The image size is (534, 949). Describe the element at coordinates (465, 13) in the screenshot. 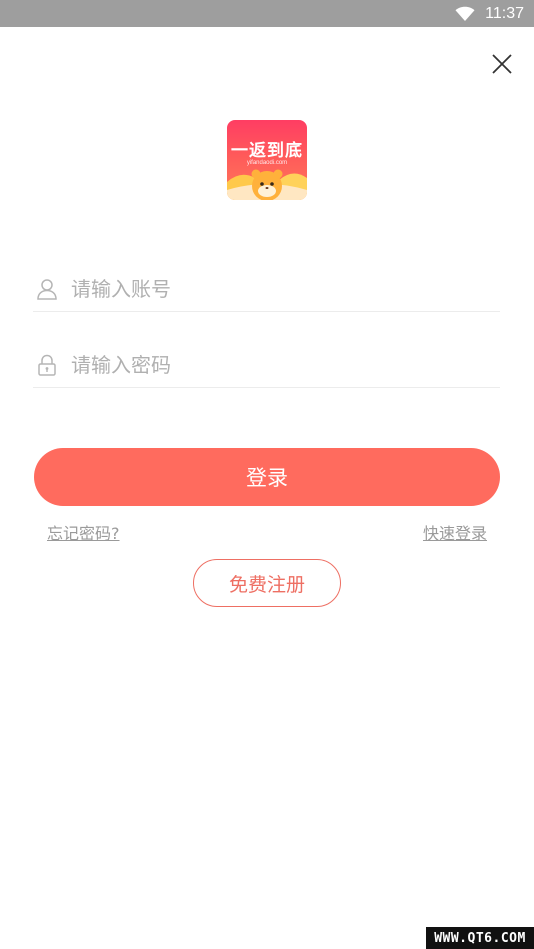

I see `wifi-icon` at that location.